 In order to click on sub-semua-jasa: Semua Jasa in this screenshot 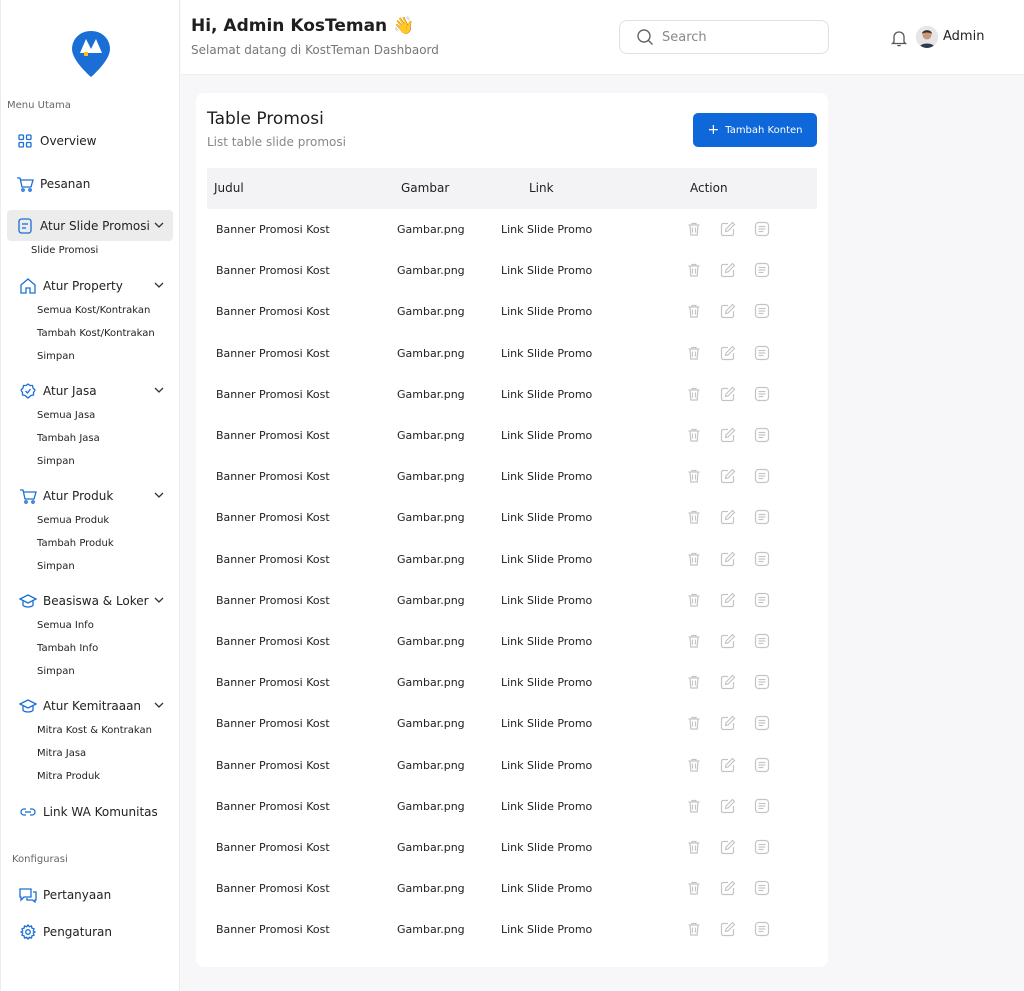, I will do `click(66, 415)`.